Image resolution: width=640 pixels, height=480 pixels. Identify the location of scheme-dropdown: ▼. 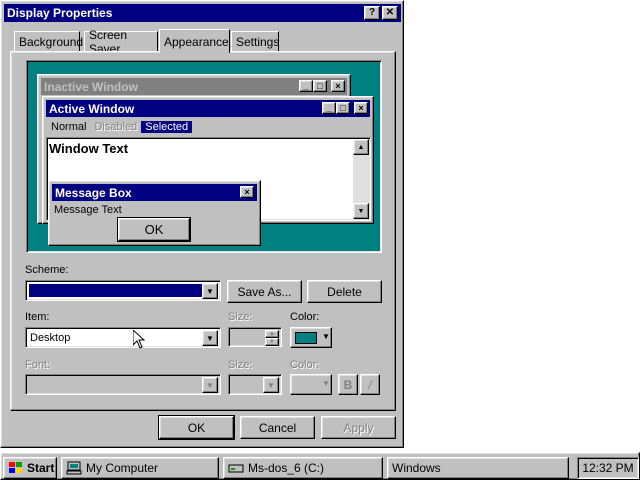
(123, 290).